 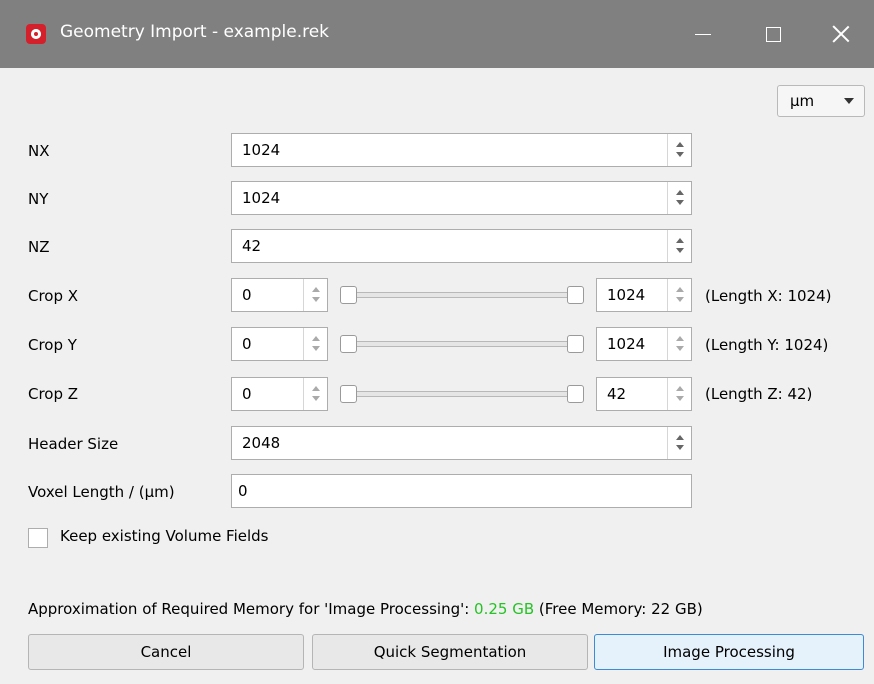 What do you see at coordinates (461, 491) in the screenshot?
I see `voxel-length-input: 0` at bounding box center [461, 491].